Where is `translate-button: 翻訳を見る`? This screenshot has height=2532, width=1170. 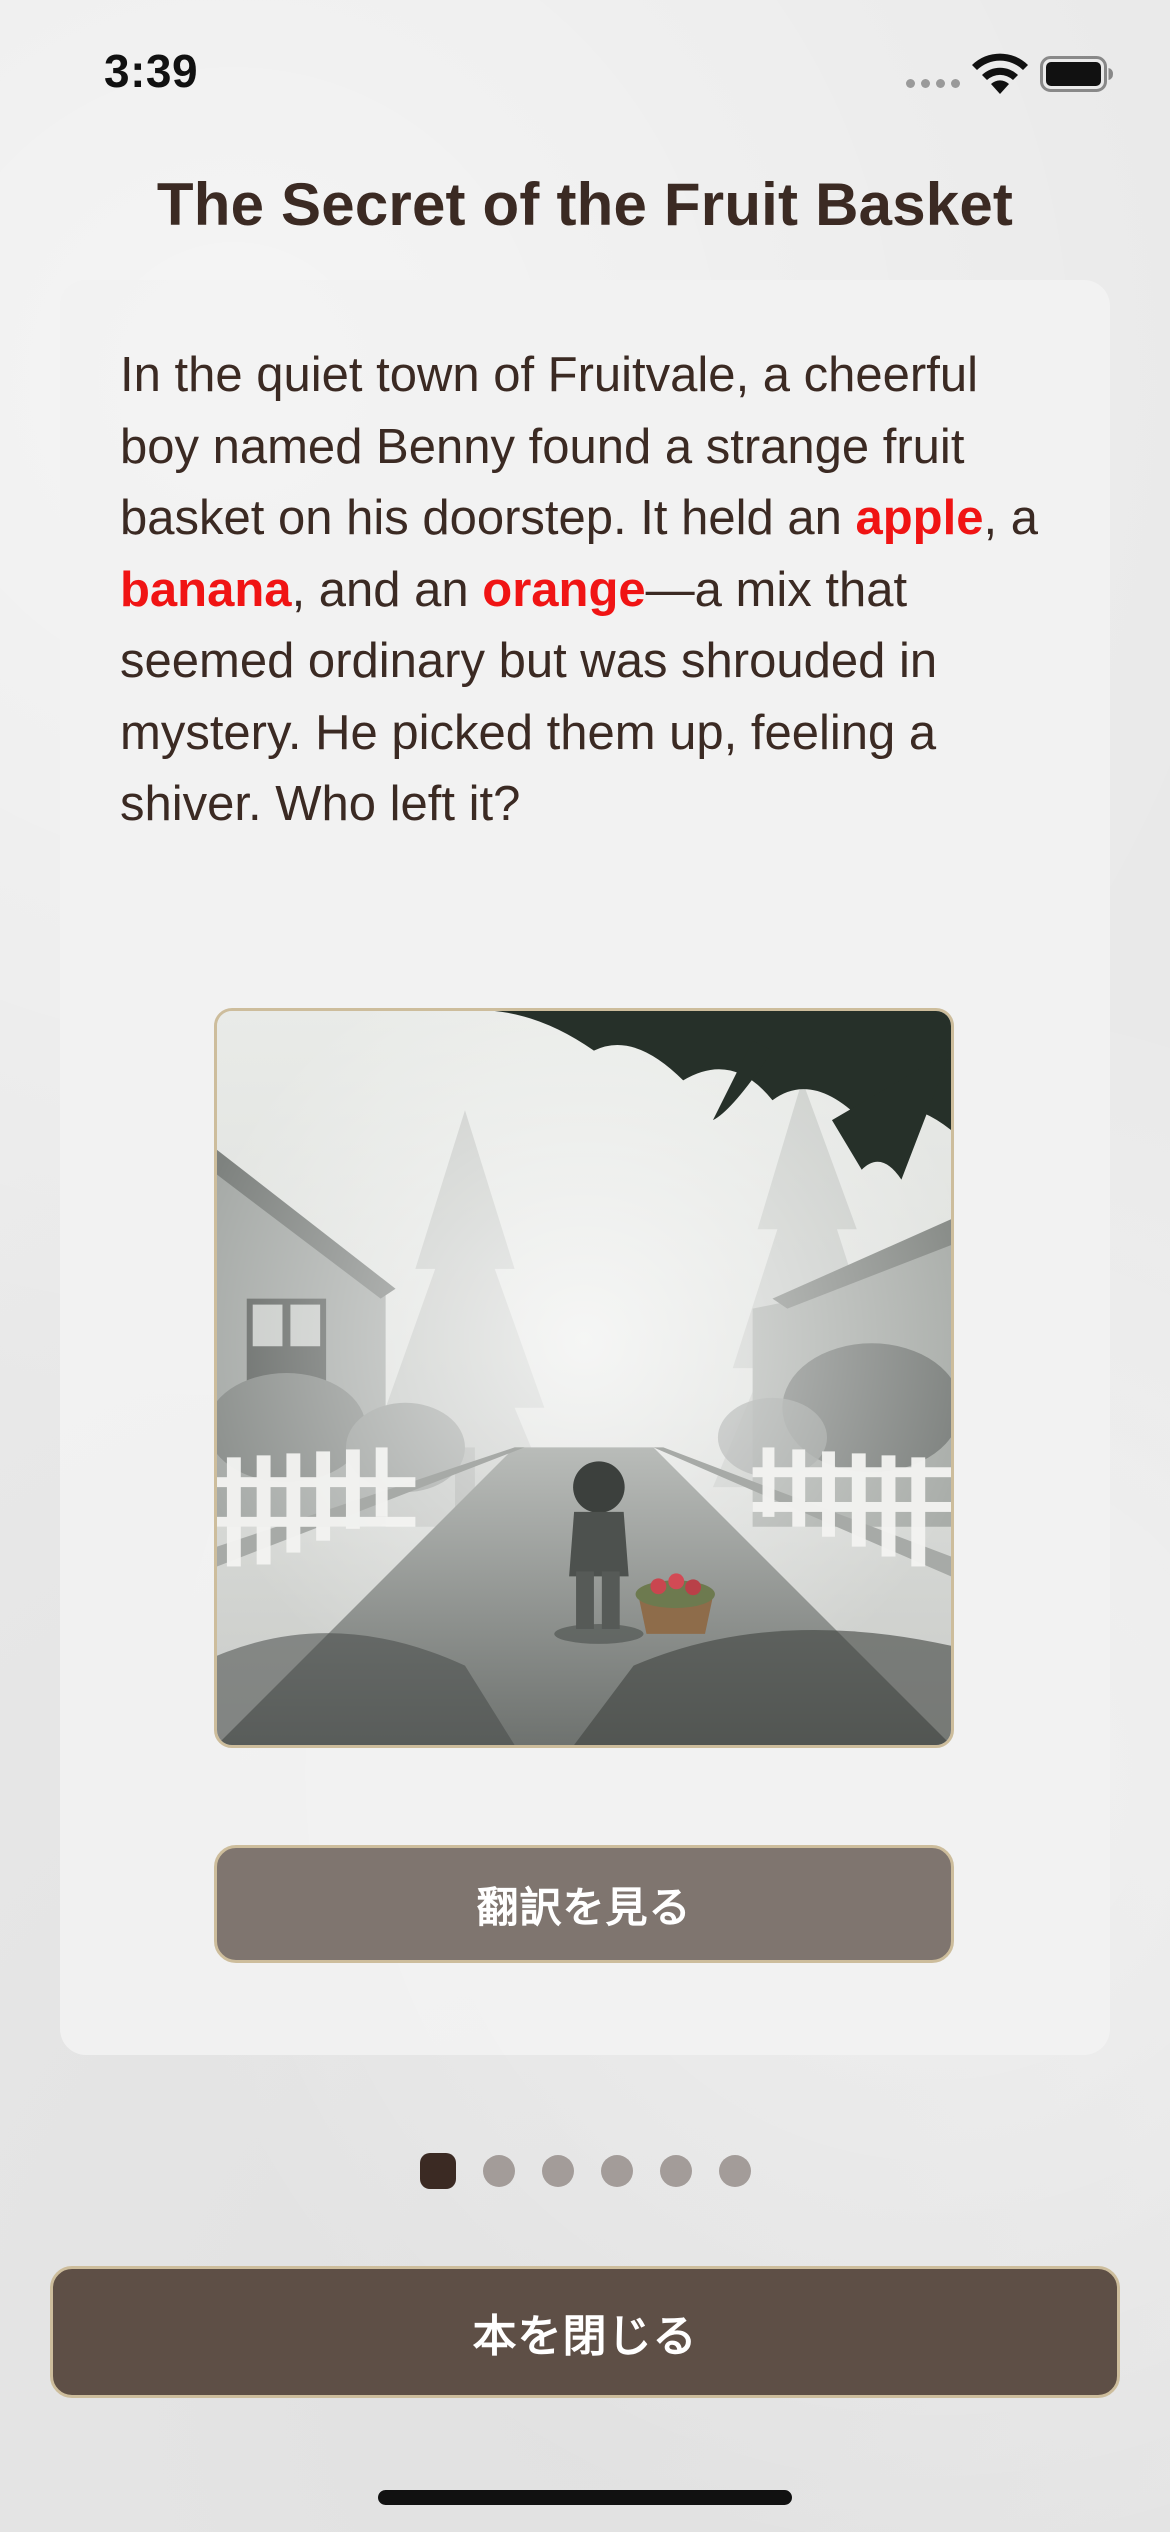 translate-button: 翻訳を見る is located at coordinates (584, 1904).